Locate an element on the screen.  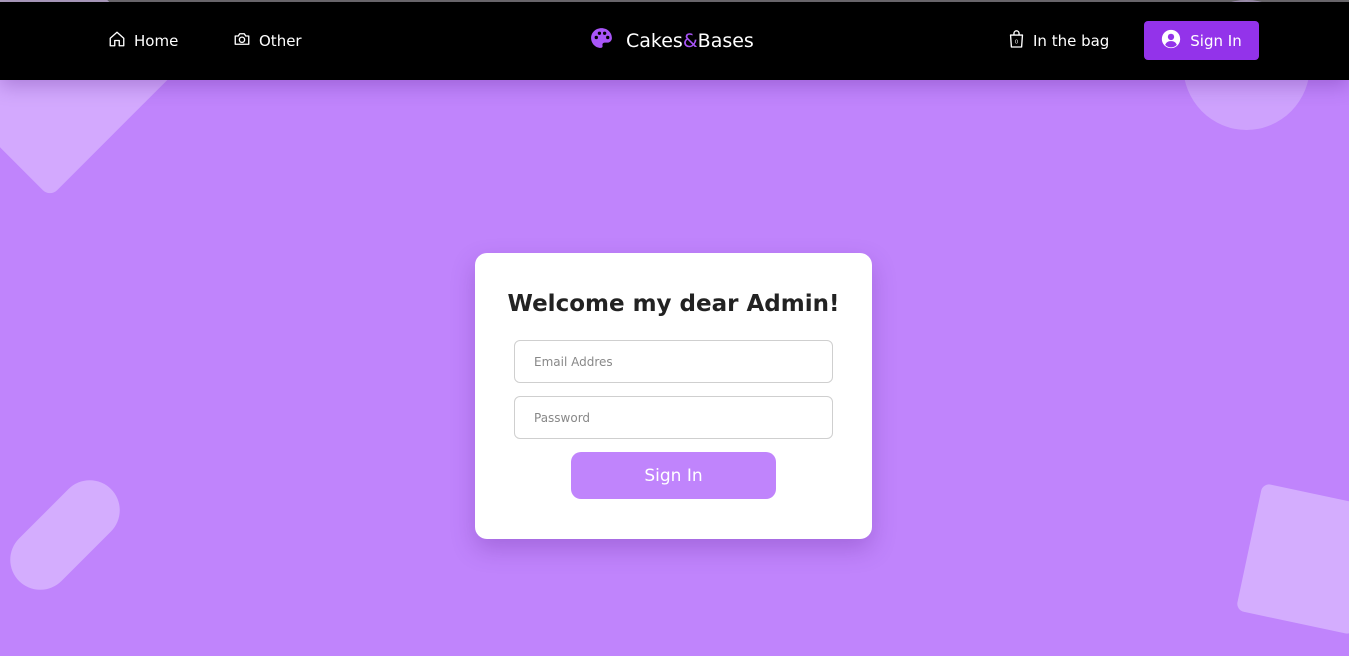
palette-icon is located at coordinates (601, 41).